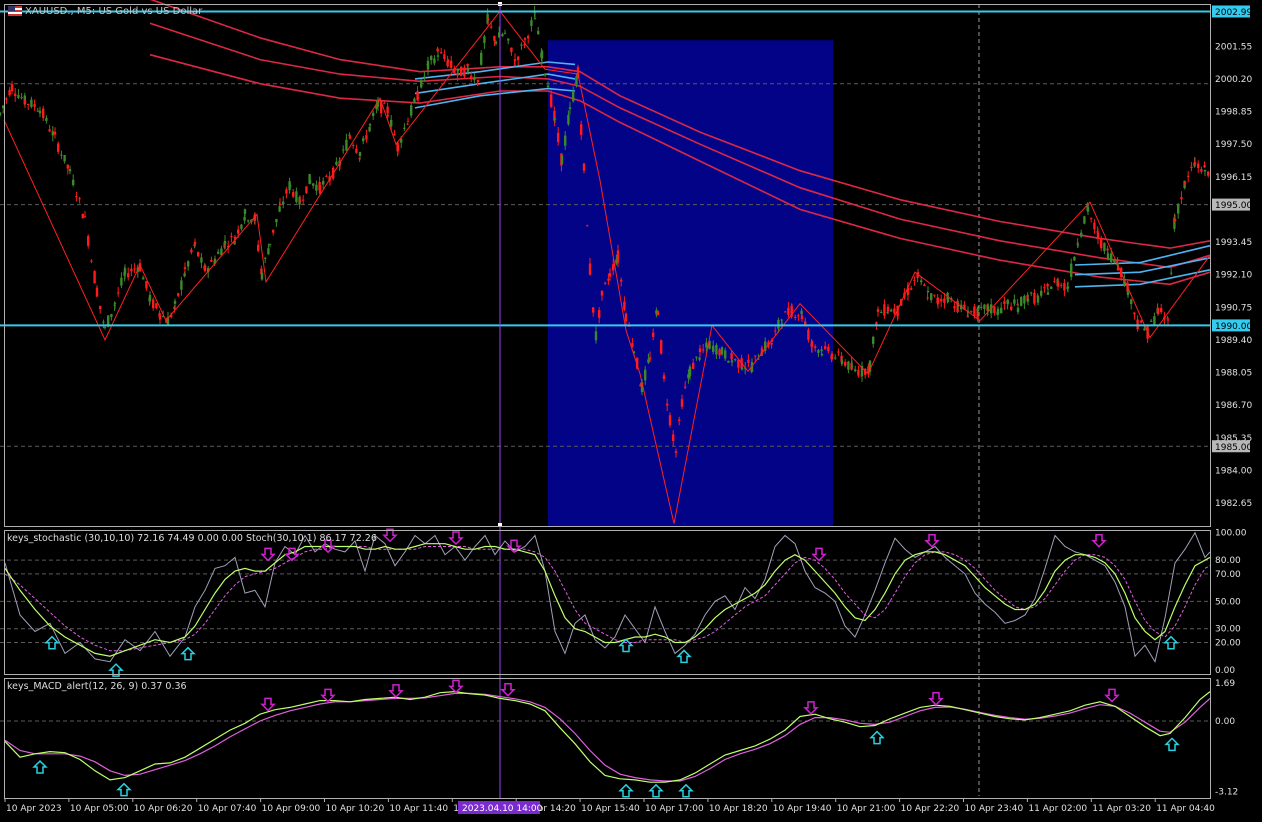  I want to click on price-tick-label: 1989.40, so click(1233, 341).